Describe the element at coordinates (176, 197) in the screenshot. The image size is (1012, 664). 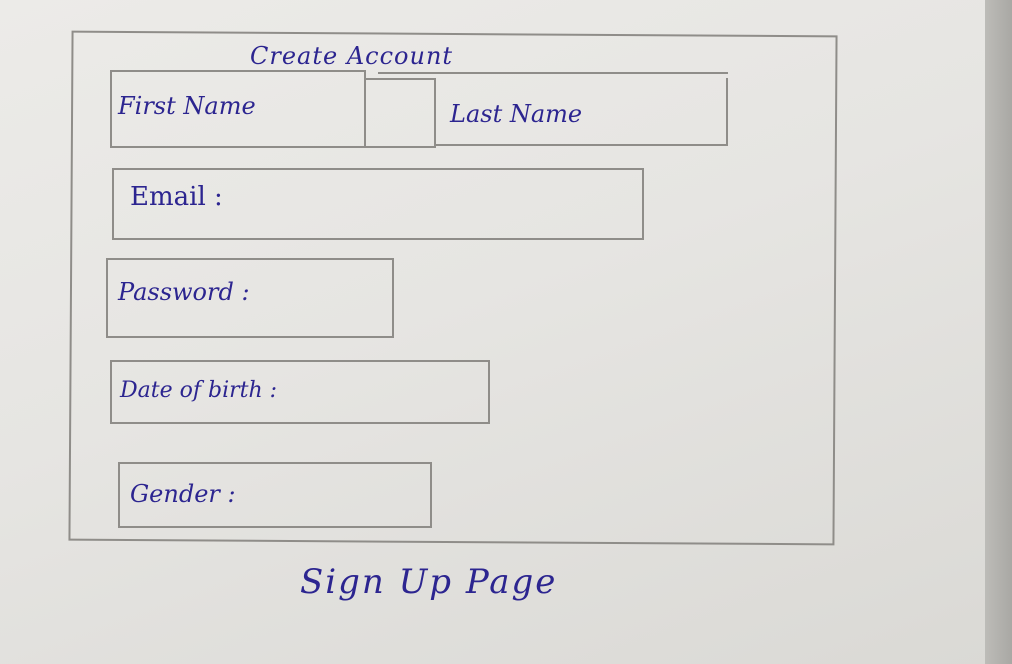
I see `email-label: Email :` at that location.